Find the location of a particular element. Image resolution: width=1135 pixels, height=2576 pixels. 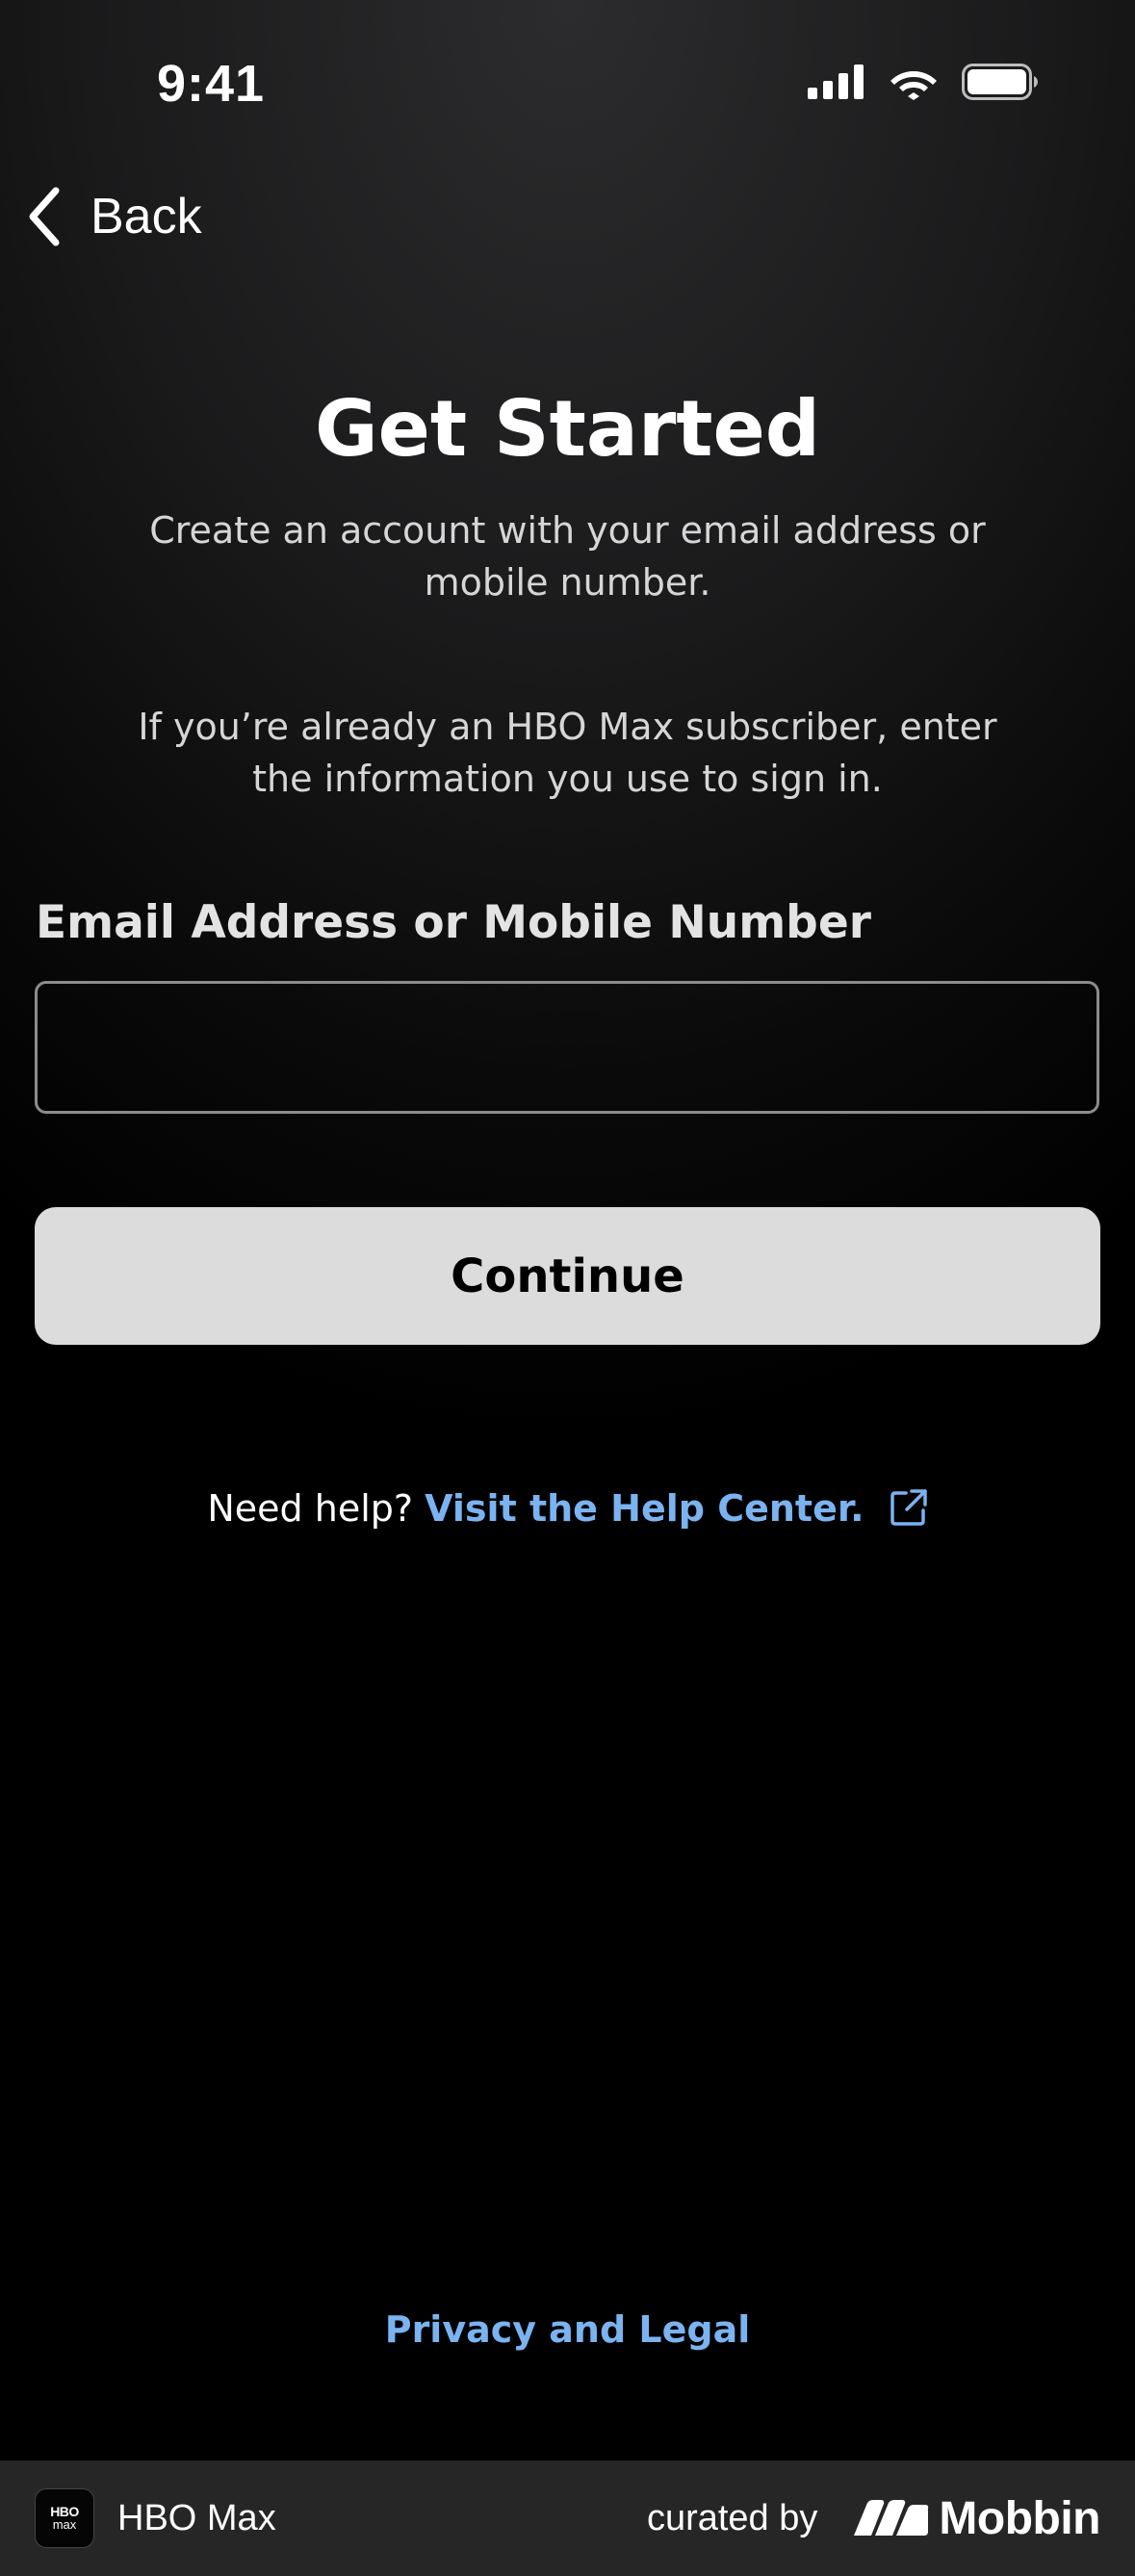

cellular-signal-icon is located at coordinates (836, 81).